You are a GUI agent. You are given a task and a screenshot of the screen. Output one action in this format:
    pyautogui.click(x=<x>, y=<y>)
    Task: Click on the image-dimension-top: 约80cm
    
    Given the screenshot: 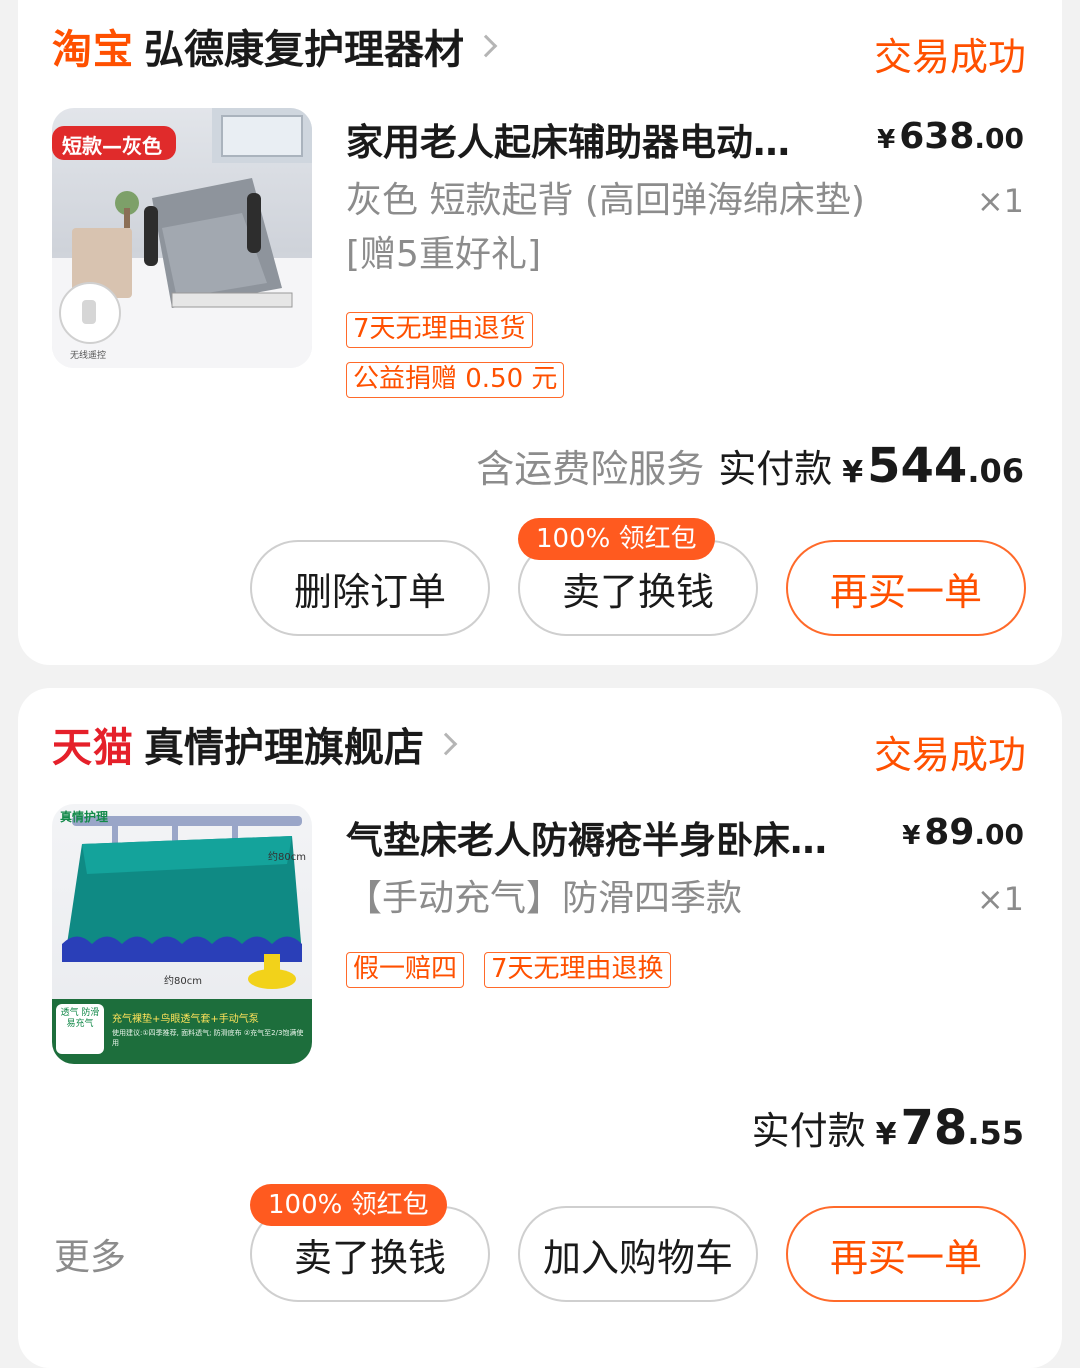 What is the action you would take?
    pyautogui.click(x=287, y=857)
    